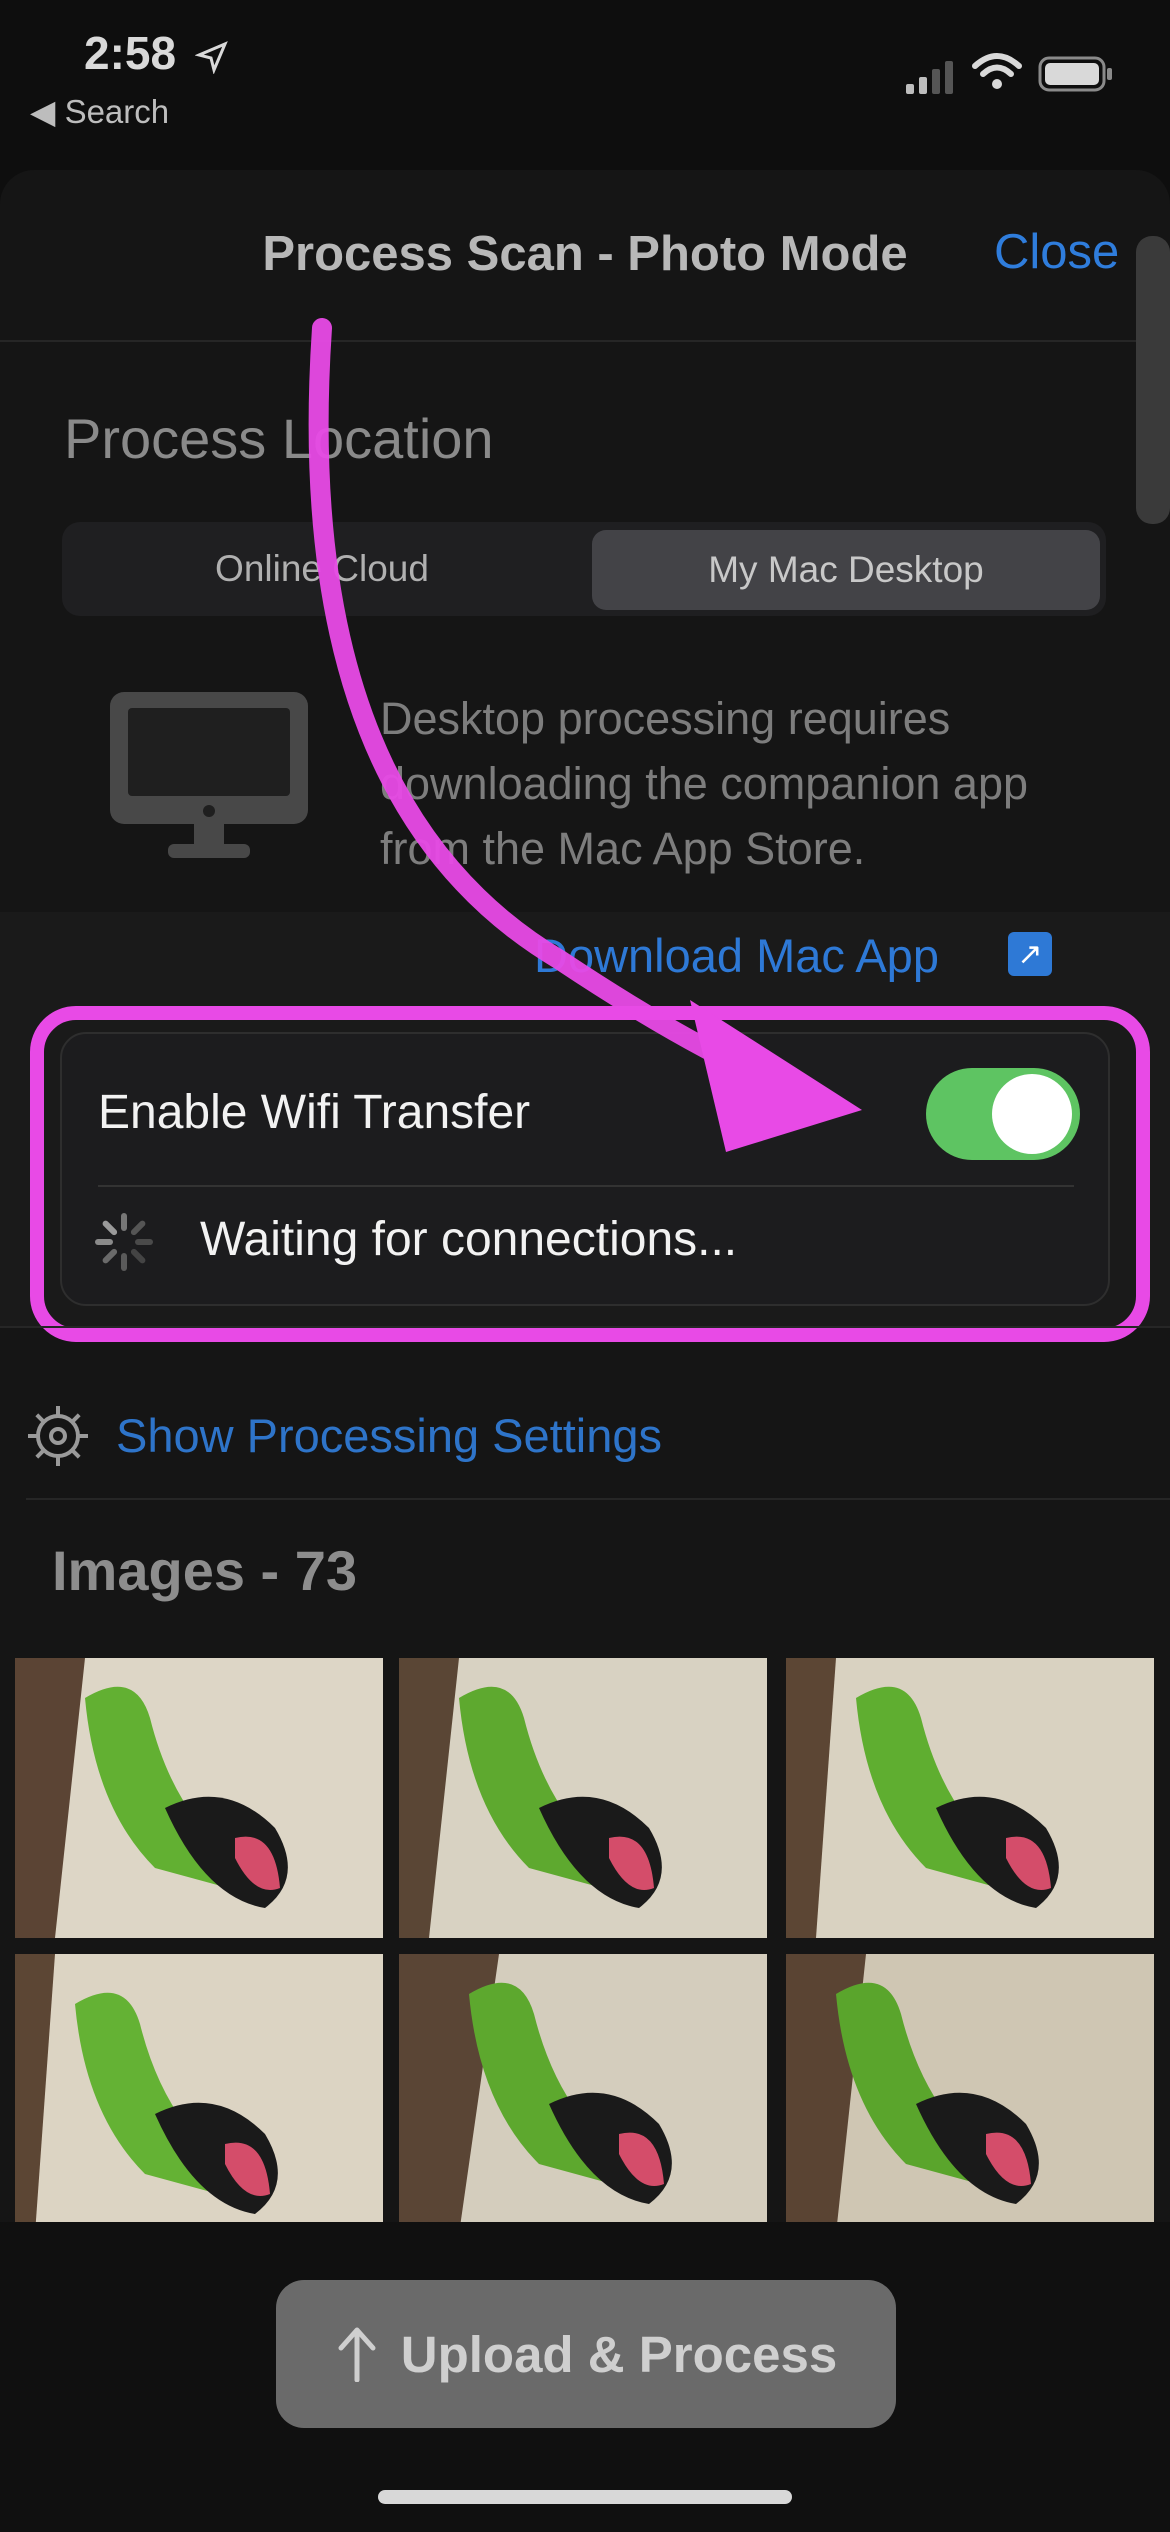  I want to click on home-indicator, so click(585, 2497).